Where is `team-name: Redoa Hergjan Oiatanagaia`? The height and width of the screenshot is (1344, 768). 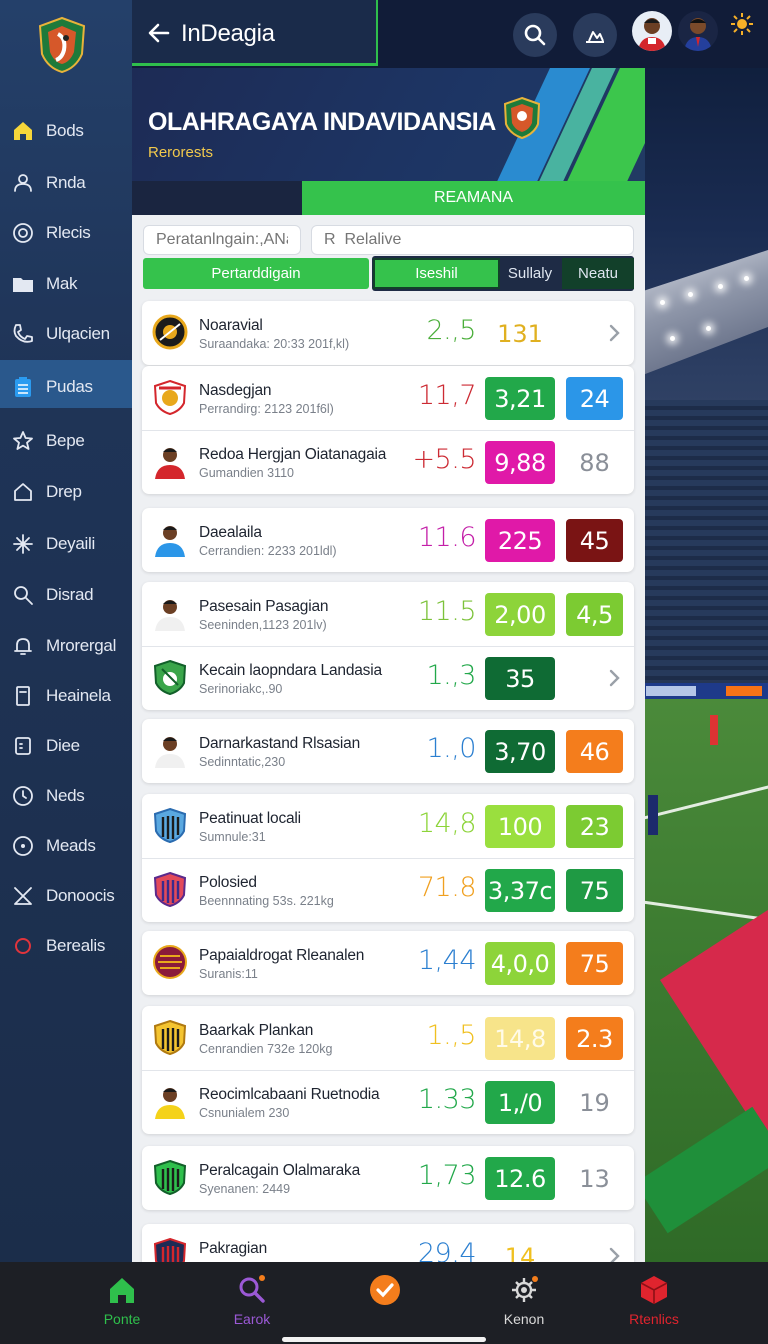
team-name: Redoa Hergjan Oiatanagaia is located at coordinates (293, 454).